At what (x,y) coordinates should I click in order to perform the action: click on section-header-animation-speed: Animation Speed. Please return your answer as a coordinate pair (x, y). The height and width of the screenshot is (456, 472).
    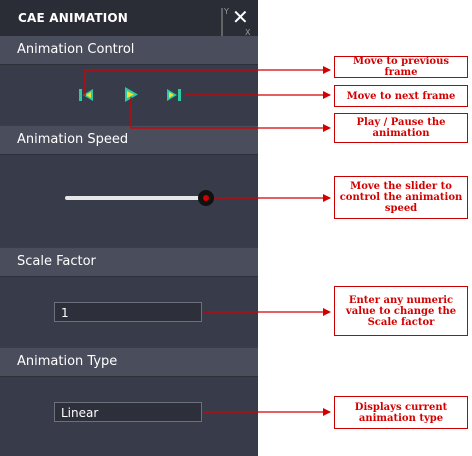
    Looking at the image, I should click on (129, 140).